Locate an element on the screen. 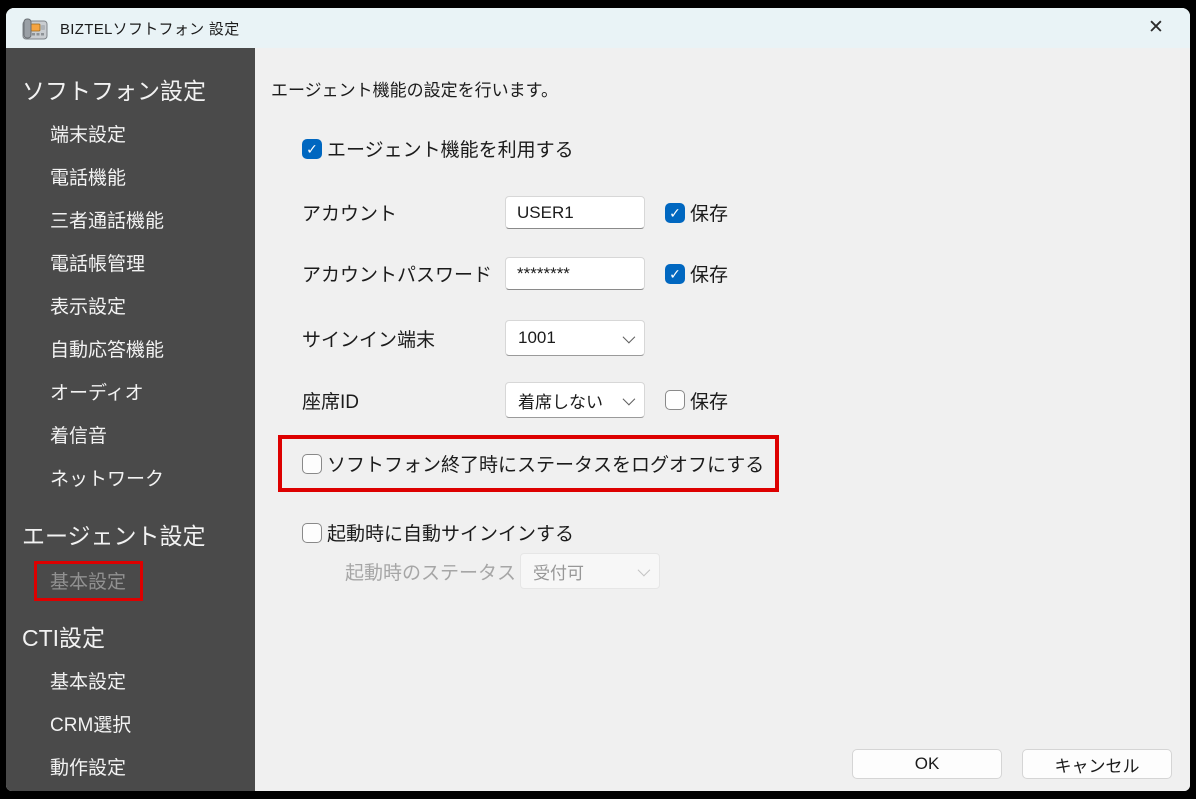 The height and width of the screenshot is (799, 1196). window-title: BIZTELソフトフォン 設定 is located at coordinates (150, 29).